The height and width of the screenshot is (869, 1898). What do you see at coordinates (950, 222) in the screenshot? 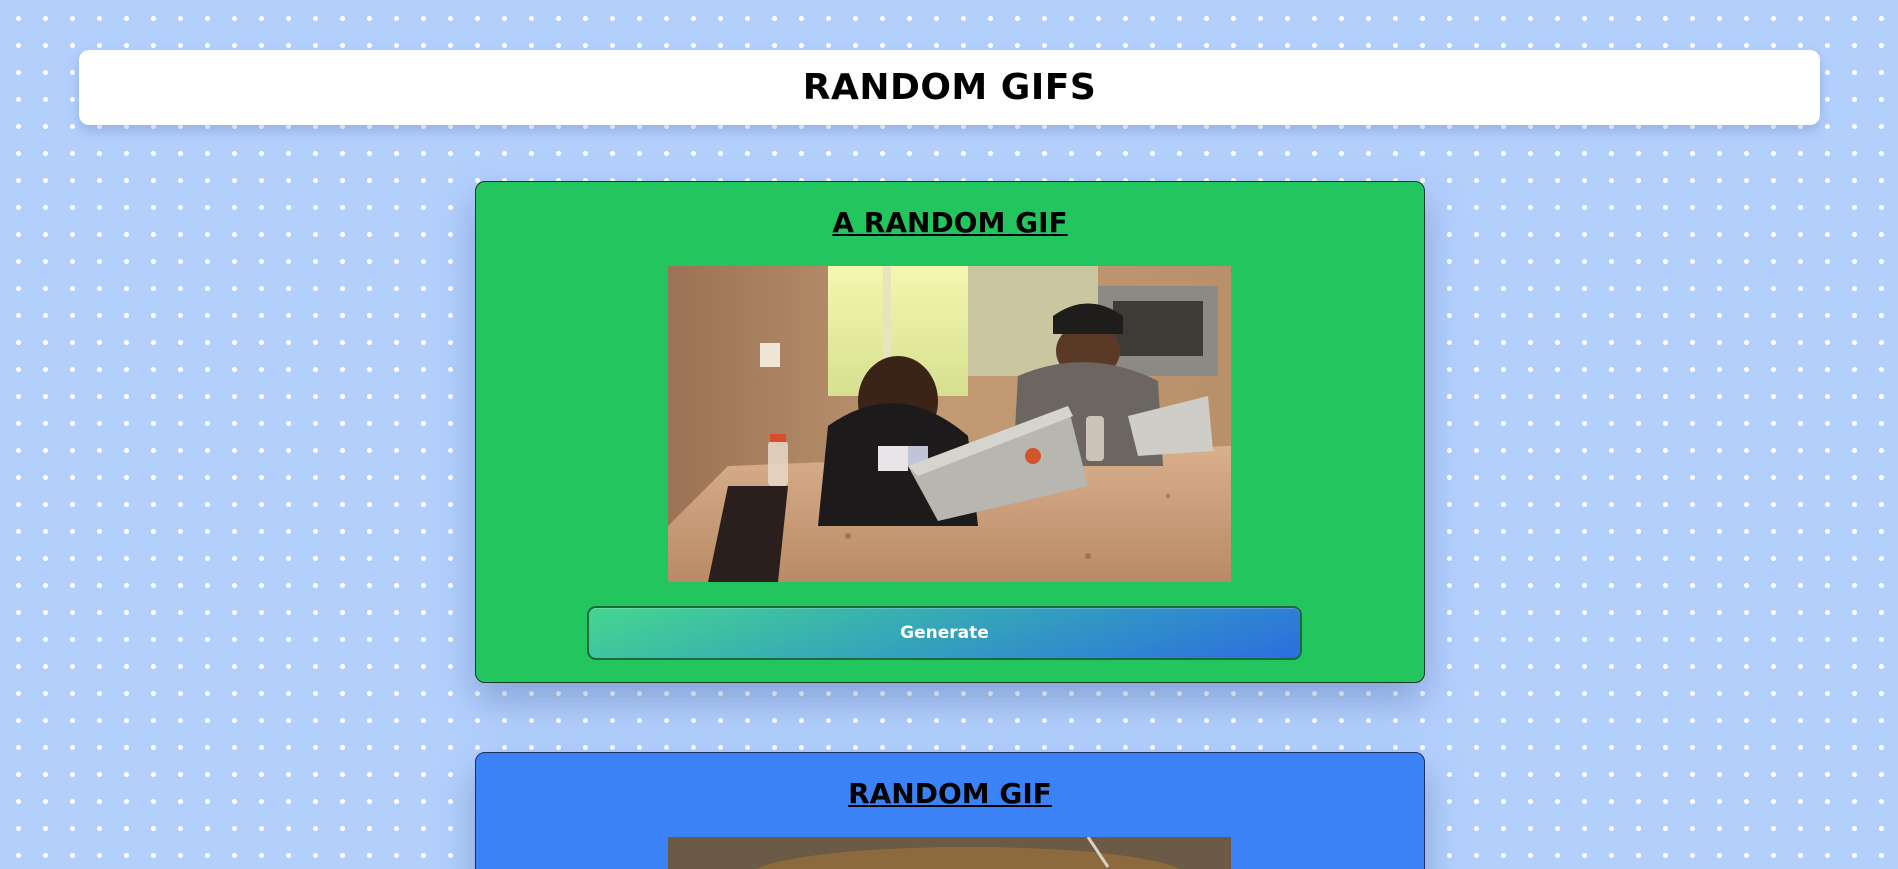
I see `card-title: A RANDOM GIF` at bounding box center [950, 222].